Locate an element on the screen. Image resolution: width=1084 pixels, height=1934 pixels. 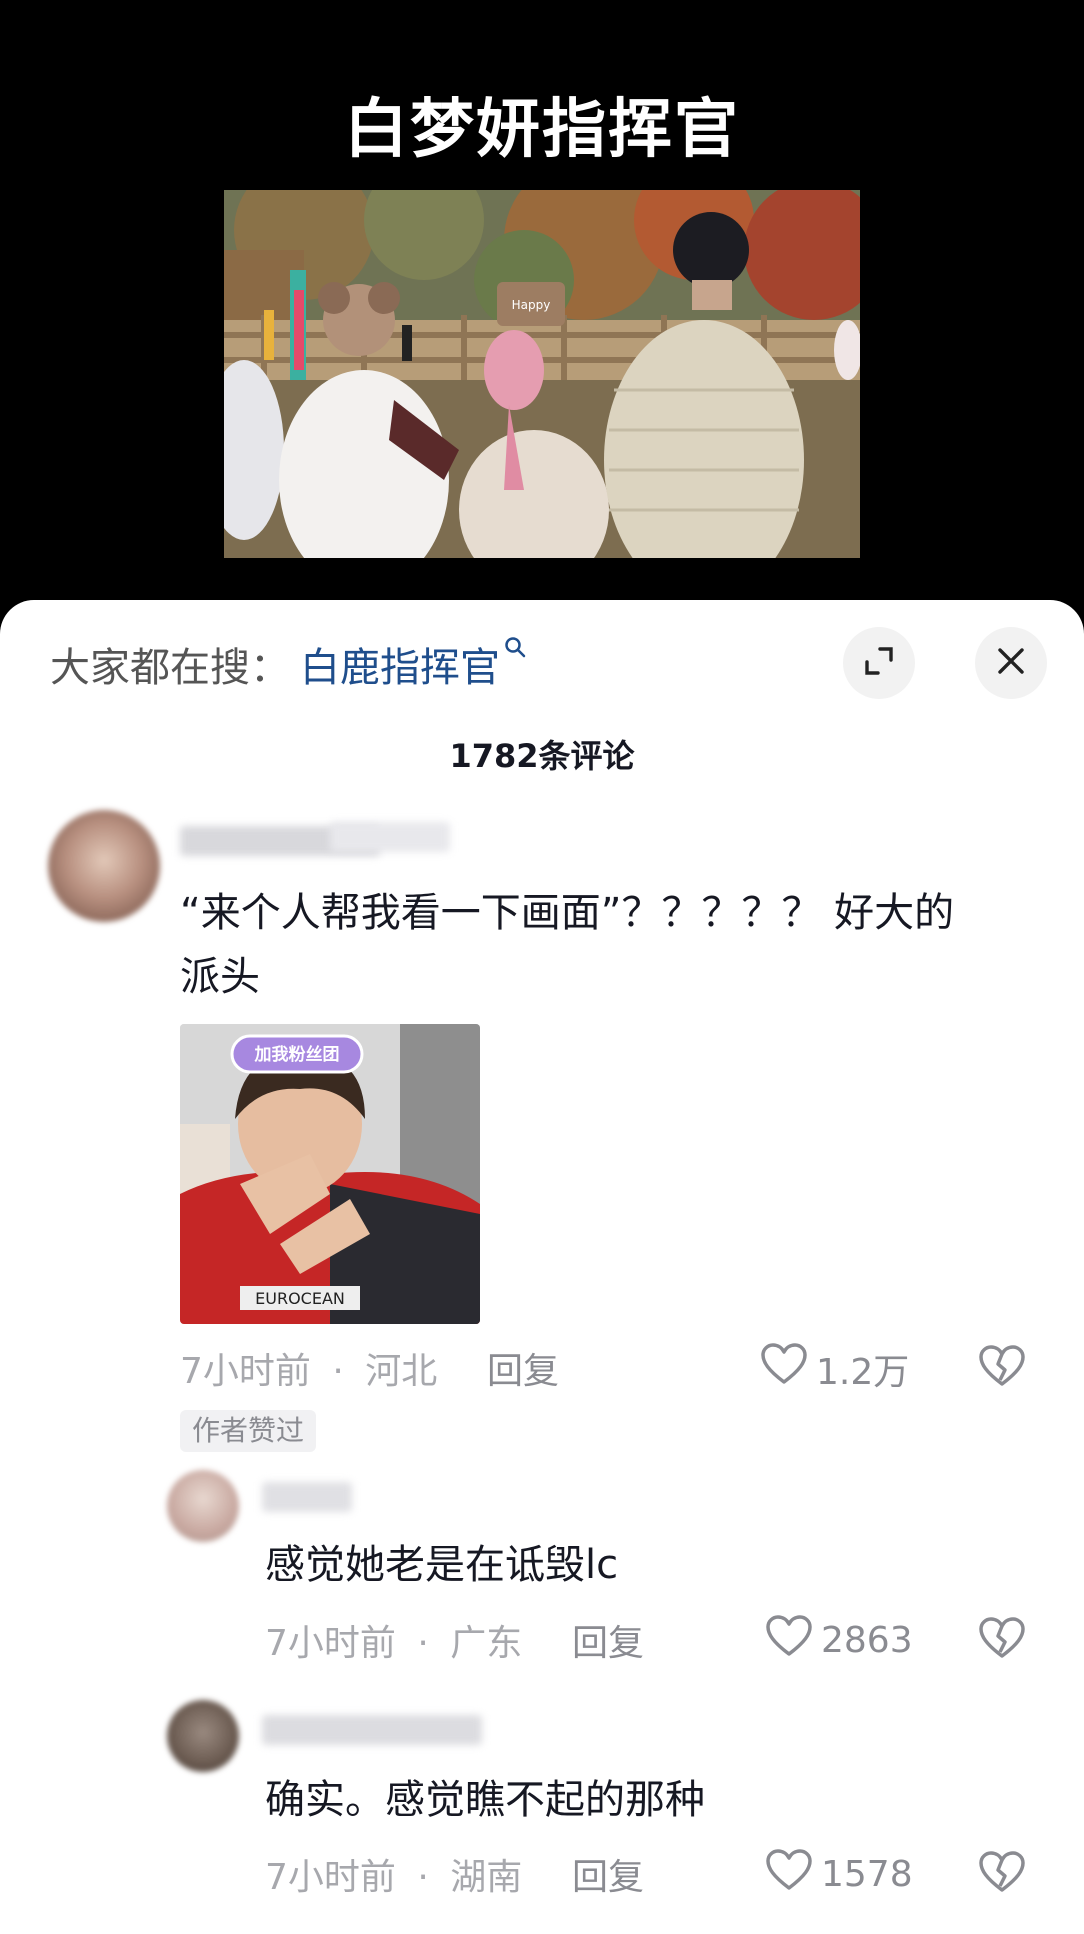
expand-icon is located at coordinates (879, 663).